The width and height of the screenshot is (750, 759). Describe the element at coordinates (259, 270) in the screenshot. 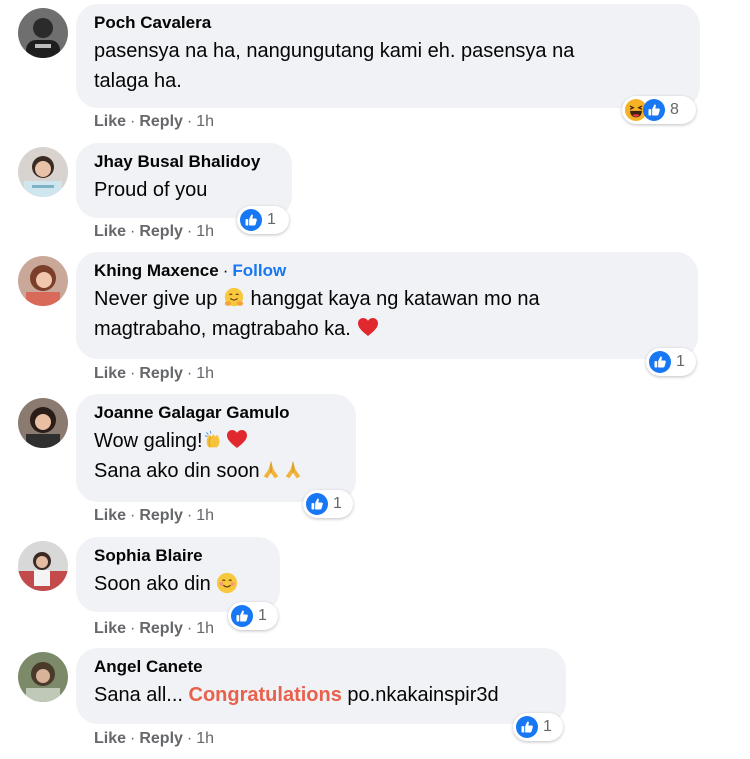

I see `follow-button: Follow` at that location.